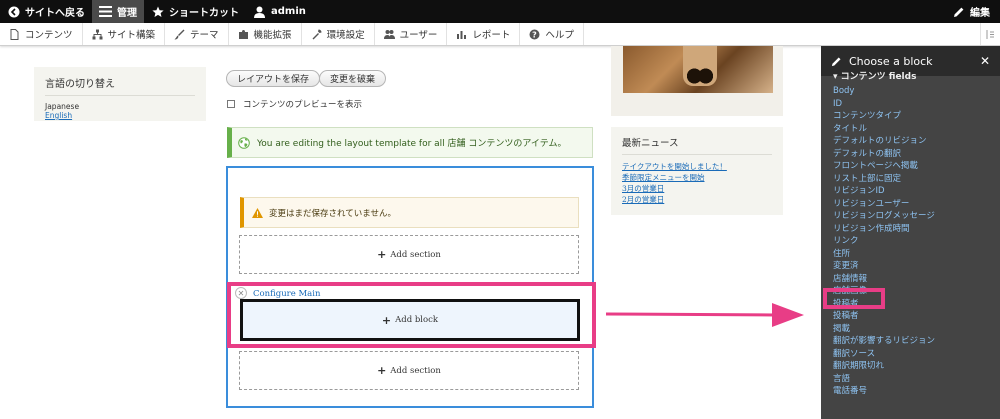  Describe the element at coordinates (916, 391) in the screenshot. I see `block-item: 電話番号` at that location.